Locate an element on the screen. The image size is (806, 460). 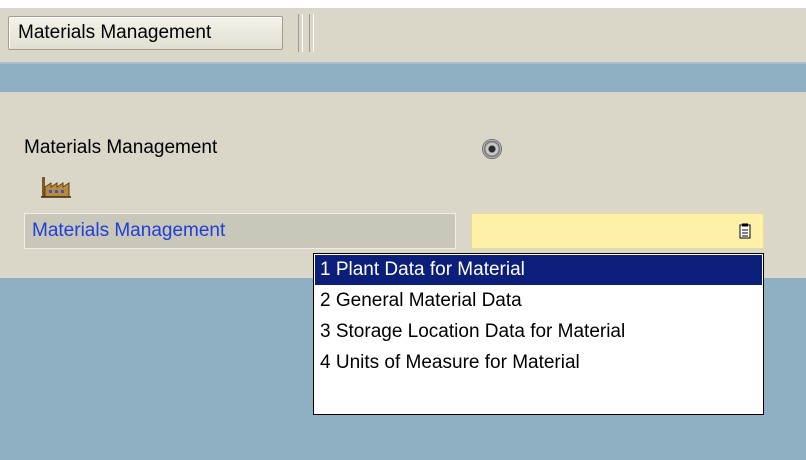
row-label: Materials Management is located at coordinates (121, 147).